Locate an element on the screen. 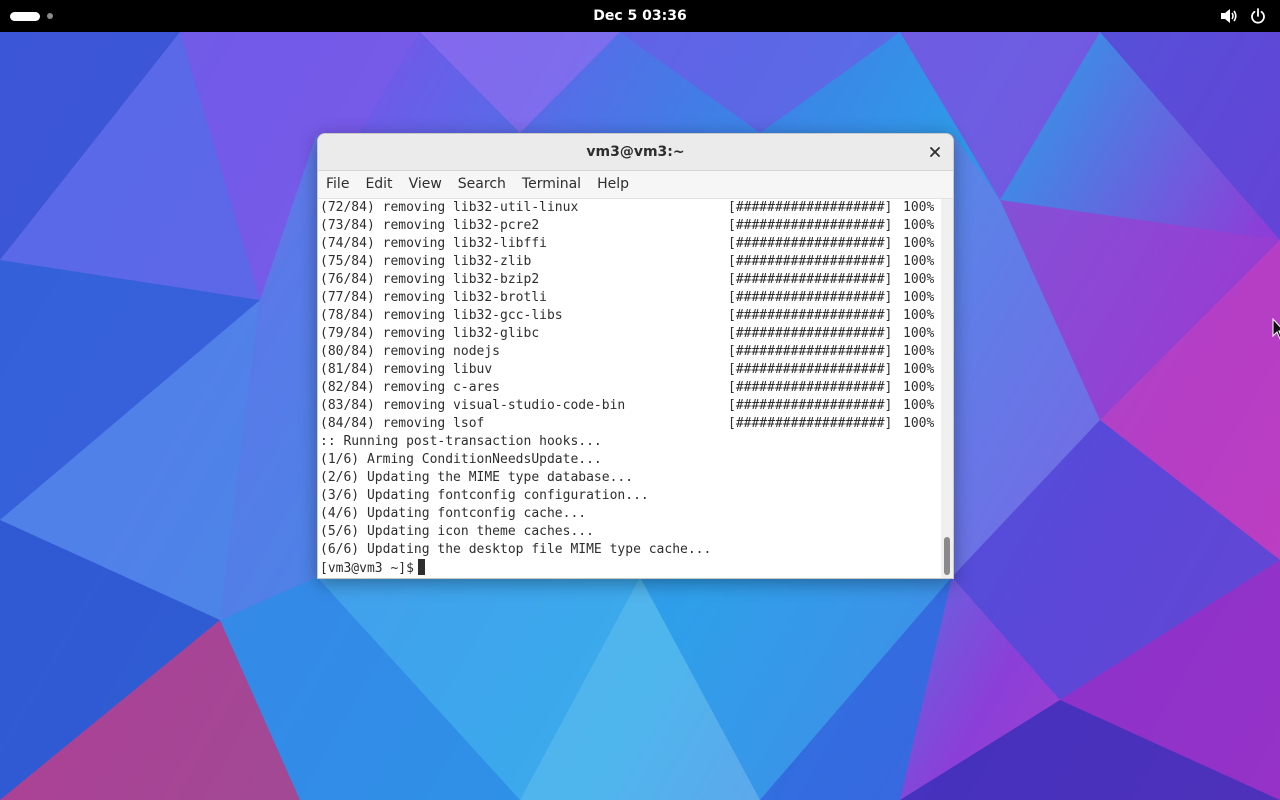 The width and height of the screenshot is (1280, 800). workspace-inactive-indicator is located at coordinates (50, 16).